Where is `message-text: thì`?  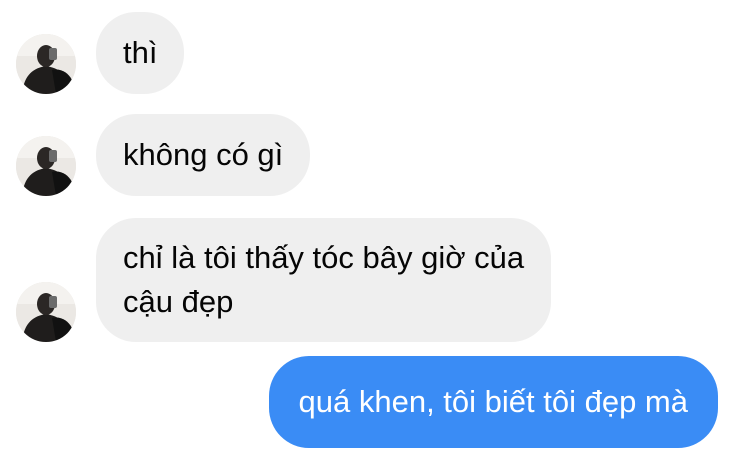 message-text: thì is located at coordinates (140, 52).